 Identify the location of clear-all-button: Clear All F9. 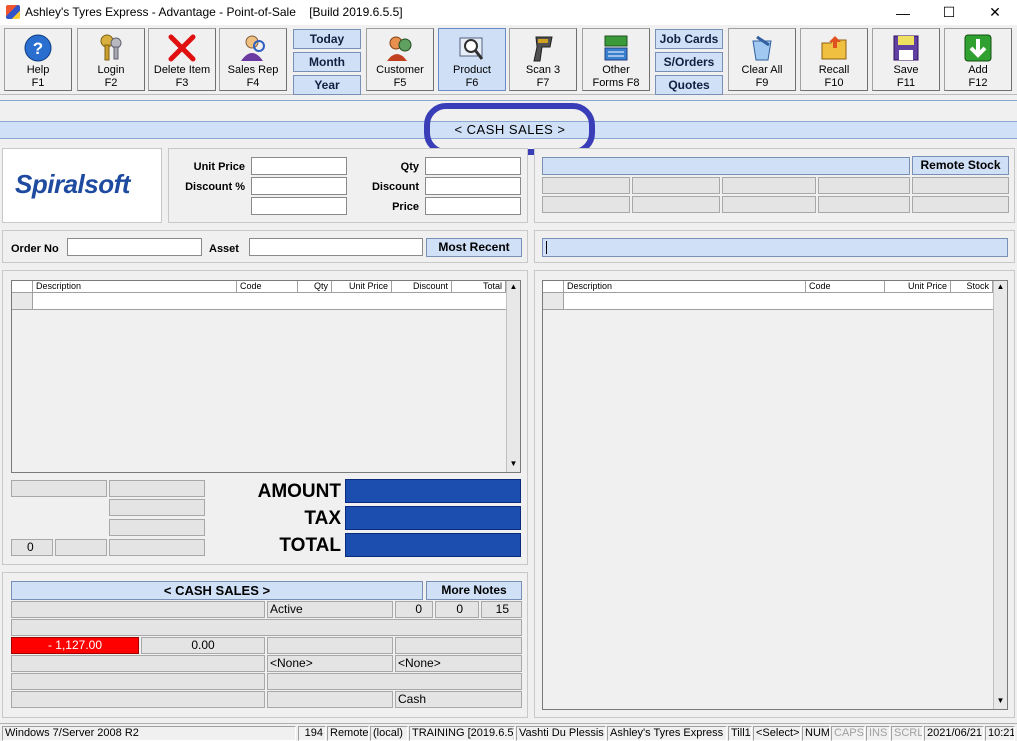
(762, 59).